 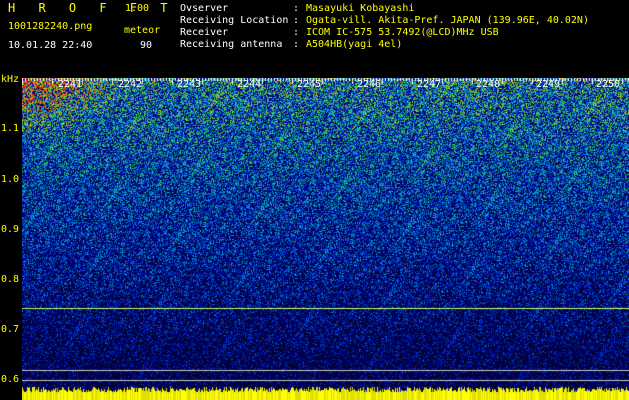 I want to click on app-title: H R O F F T, so click(x=92, y=8).